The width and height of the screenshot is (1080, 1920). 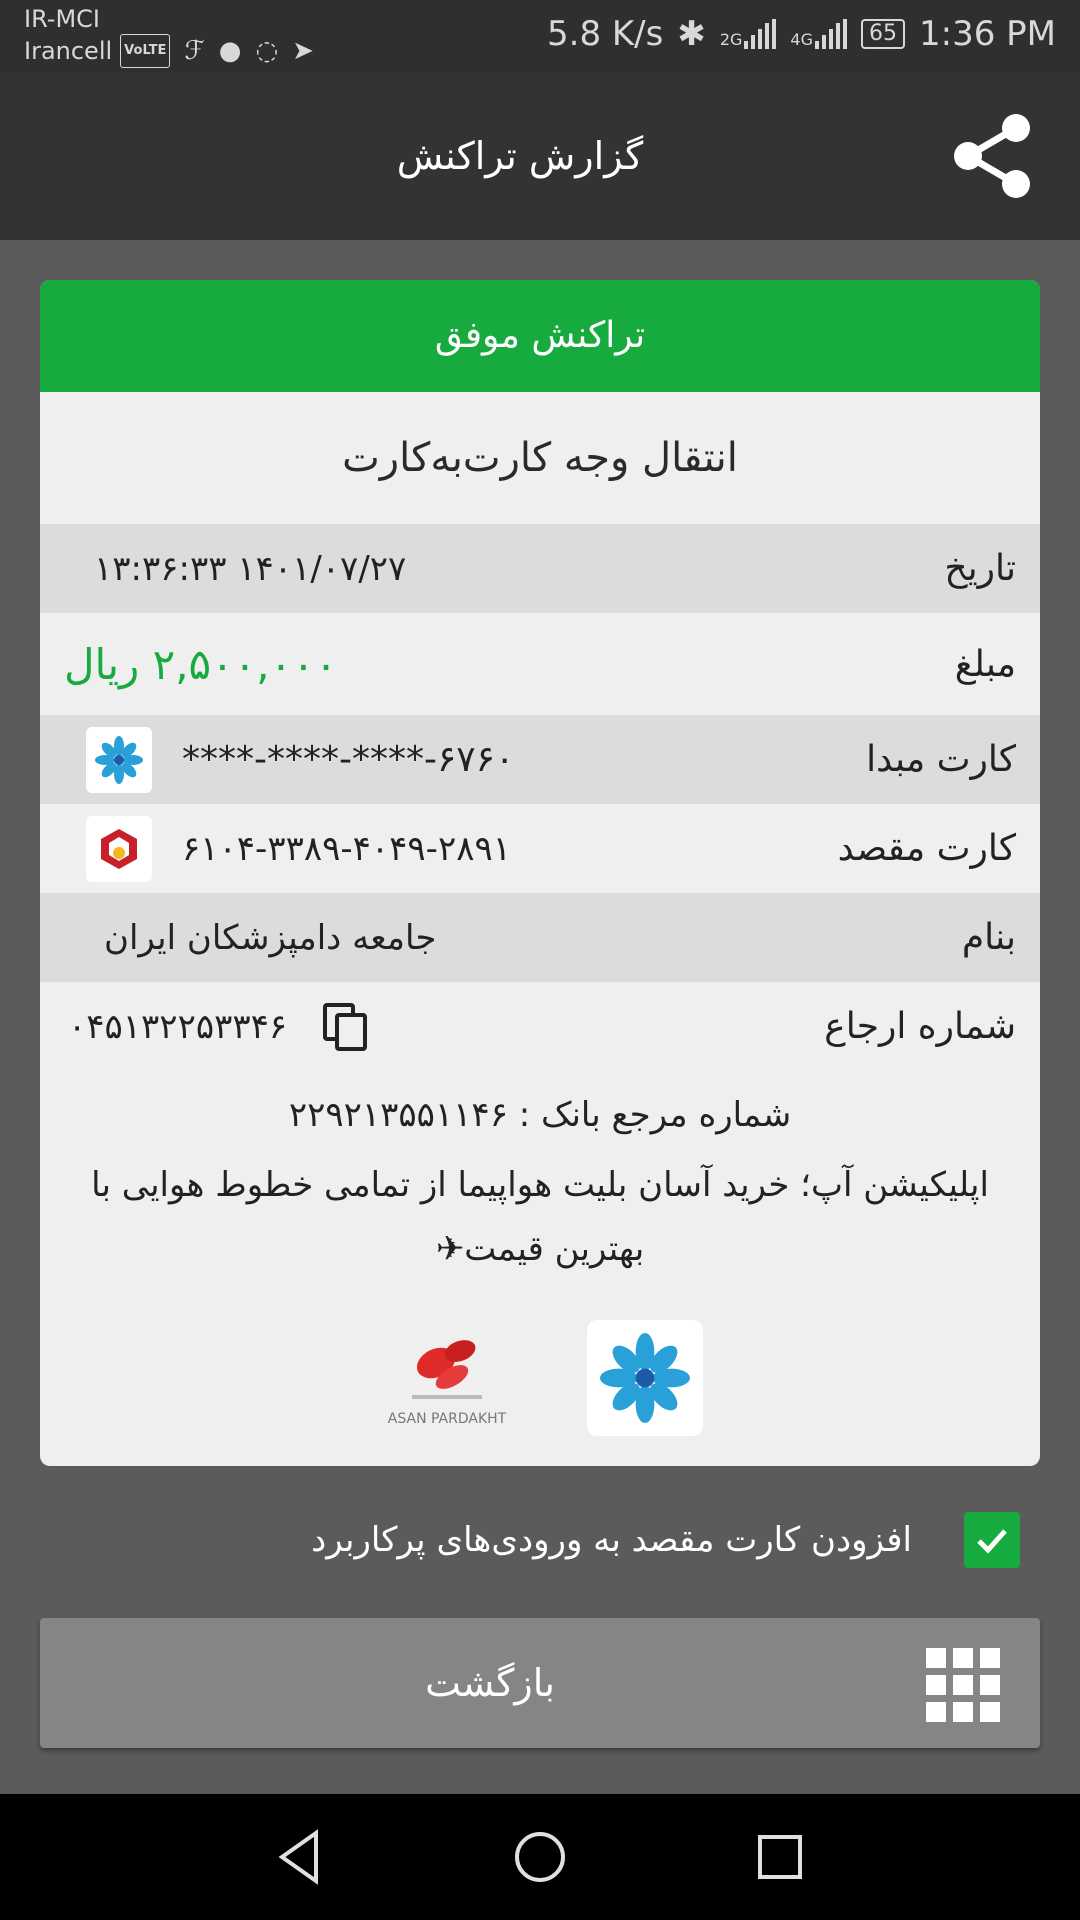 I want to click on reference-number: ۰۴۵۱۳۲۲۵۳۳۴۶, so click(x=178, y=1026).